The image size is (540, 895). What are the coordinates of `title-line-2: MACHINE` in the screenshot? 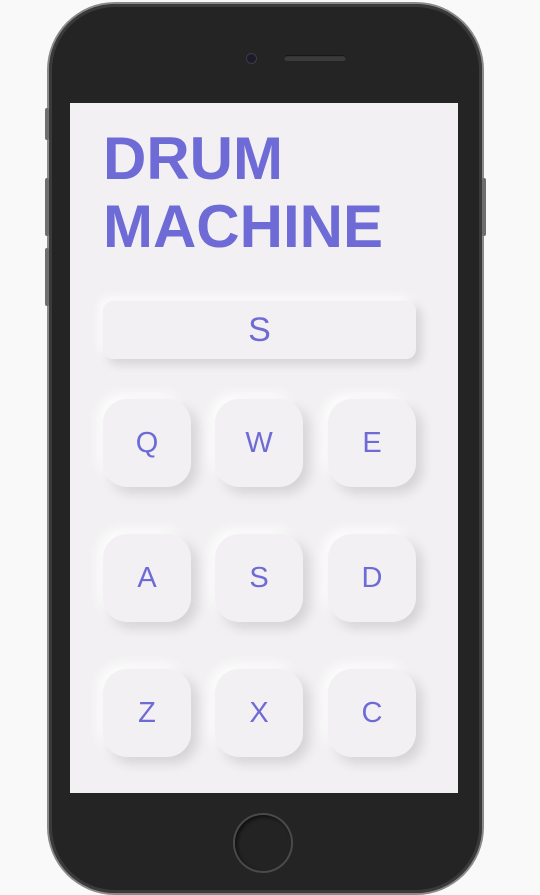 It's located at (243, 226).